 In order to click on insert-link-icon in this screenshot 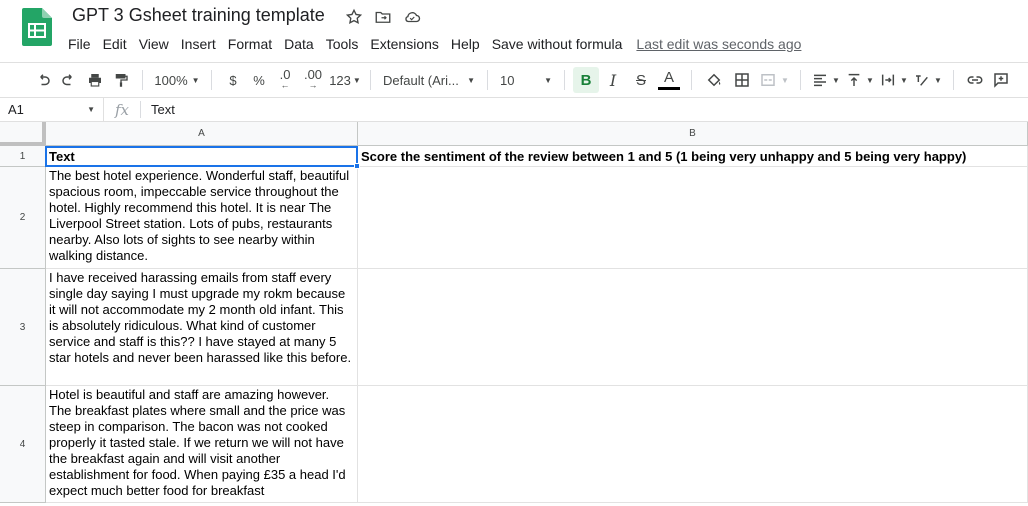, I will do `click(975, 80)`.